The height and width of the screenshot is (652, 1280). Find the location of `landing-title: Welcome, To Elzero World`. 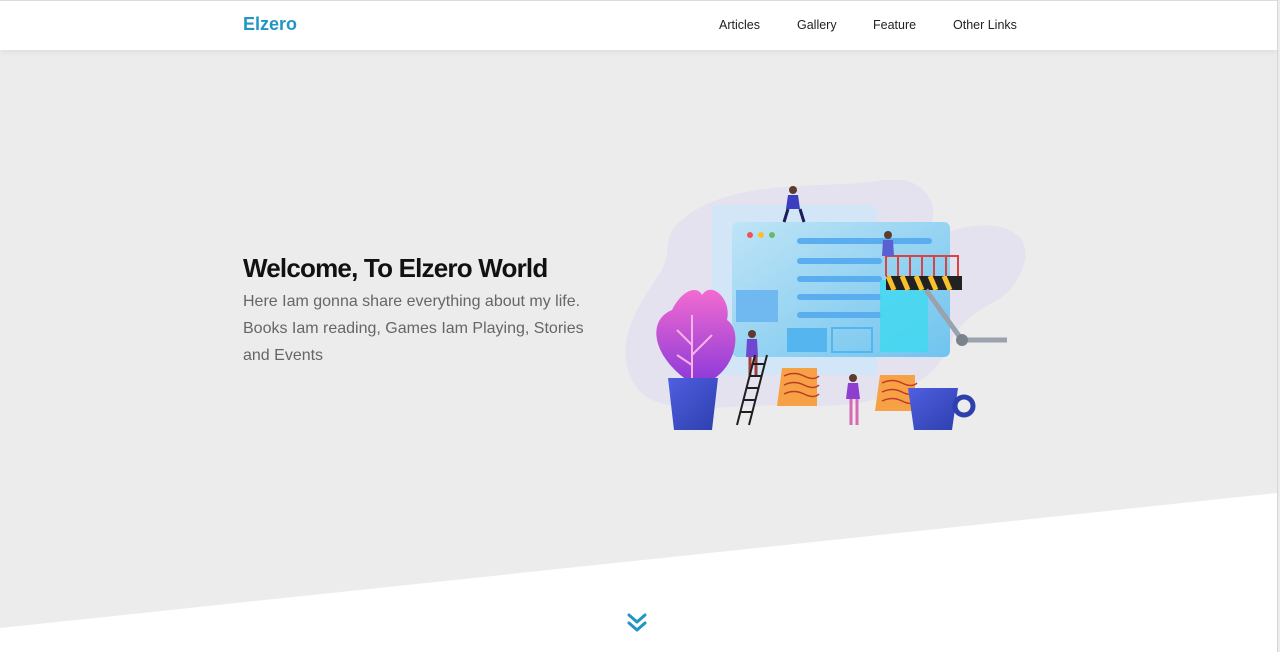

landing-title: Welcome, To Elzero World is located at coordinates (395, 268).